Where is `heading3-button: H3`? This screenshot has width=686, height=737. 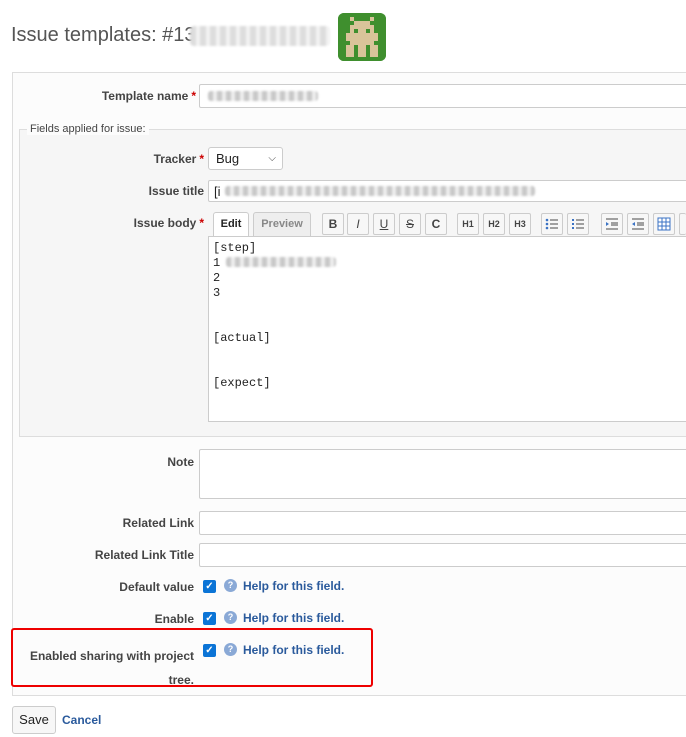 heading3-button: H3 is located at coordinates (520, 224).